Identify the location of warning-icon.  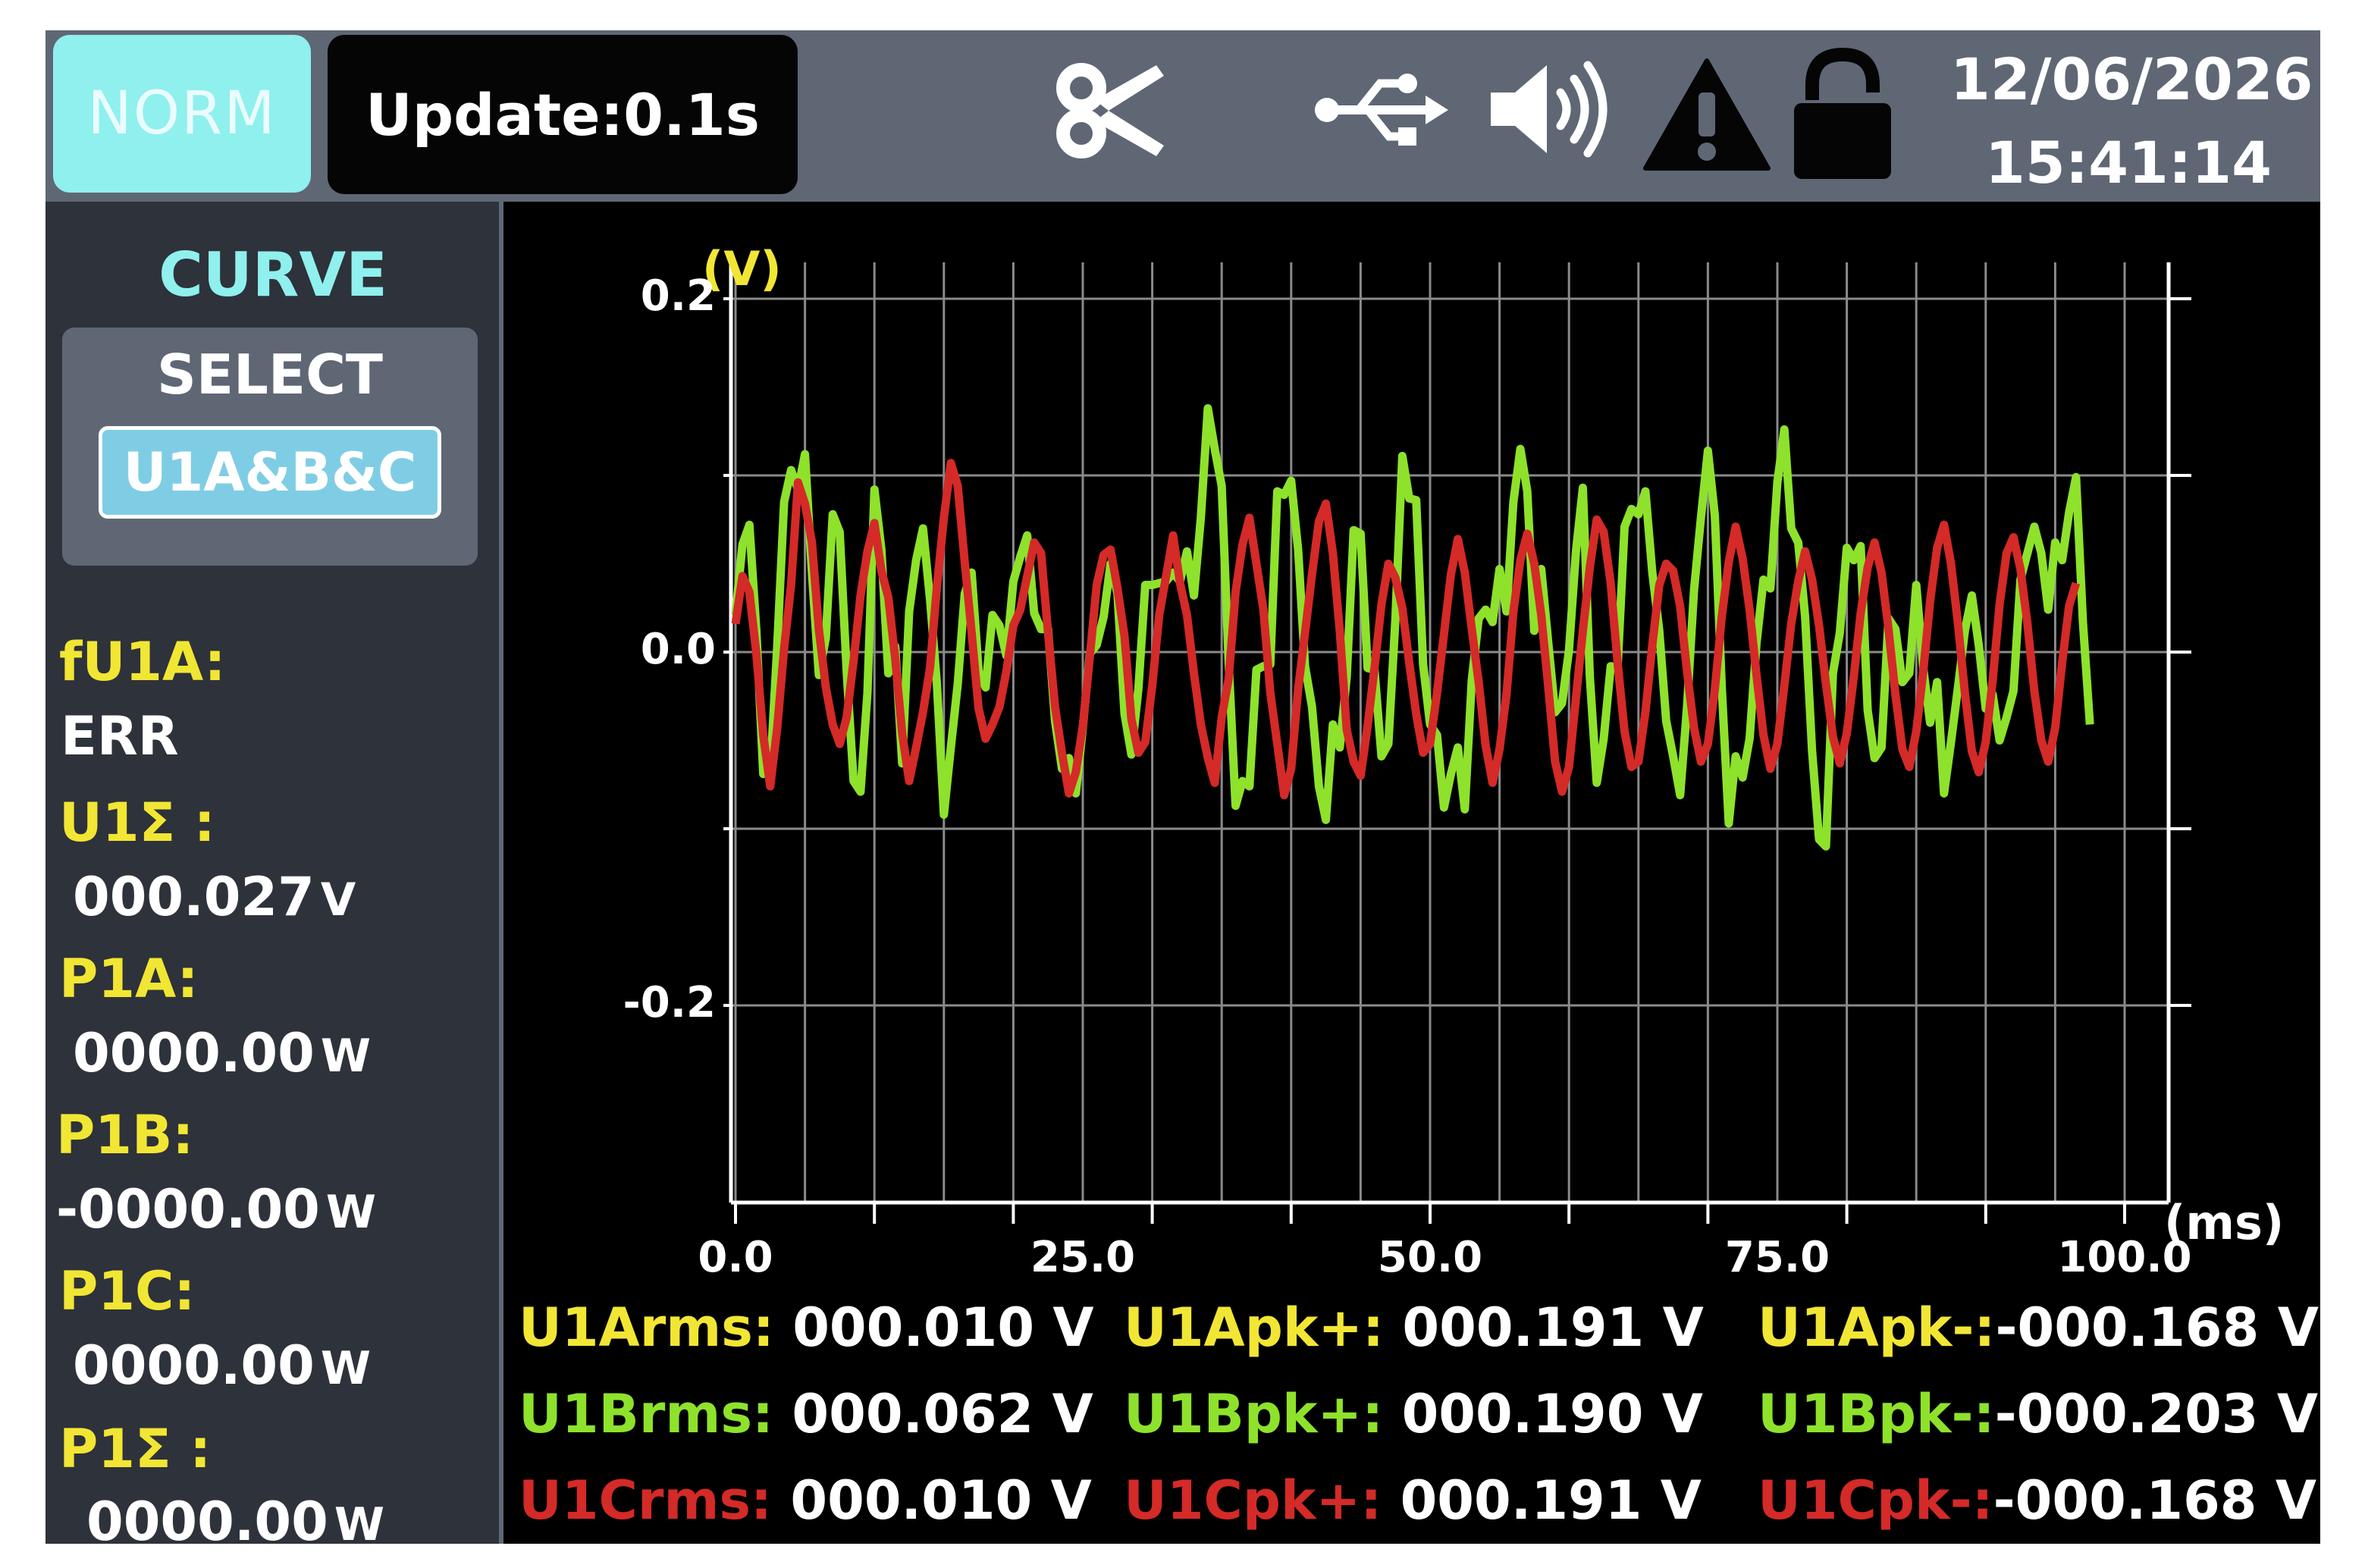
(1707, 115).